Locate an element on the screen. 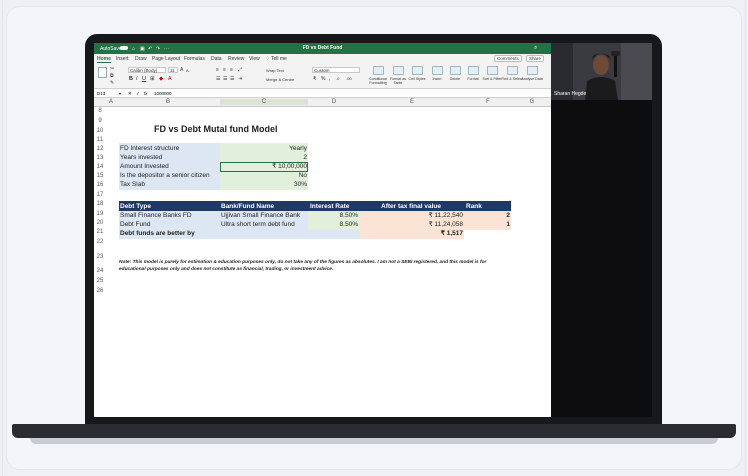 This screenshot has width=748, height=476. ribbon-group-label: Sort & Filter is located at coordinates (492, 79).